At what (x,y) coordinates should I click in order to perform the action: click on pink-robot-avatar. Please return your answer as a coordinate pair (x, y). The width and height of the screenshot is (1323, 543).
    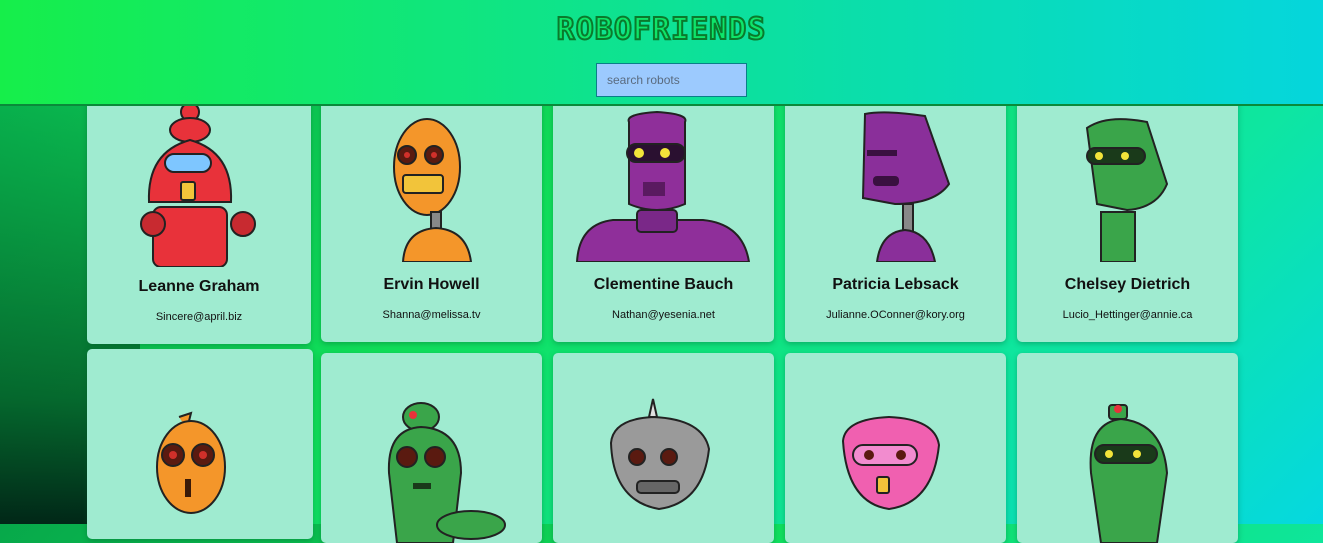
    Looking at the image, I should click on (891, 463).